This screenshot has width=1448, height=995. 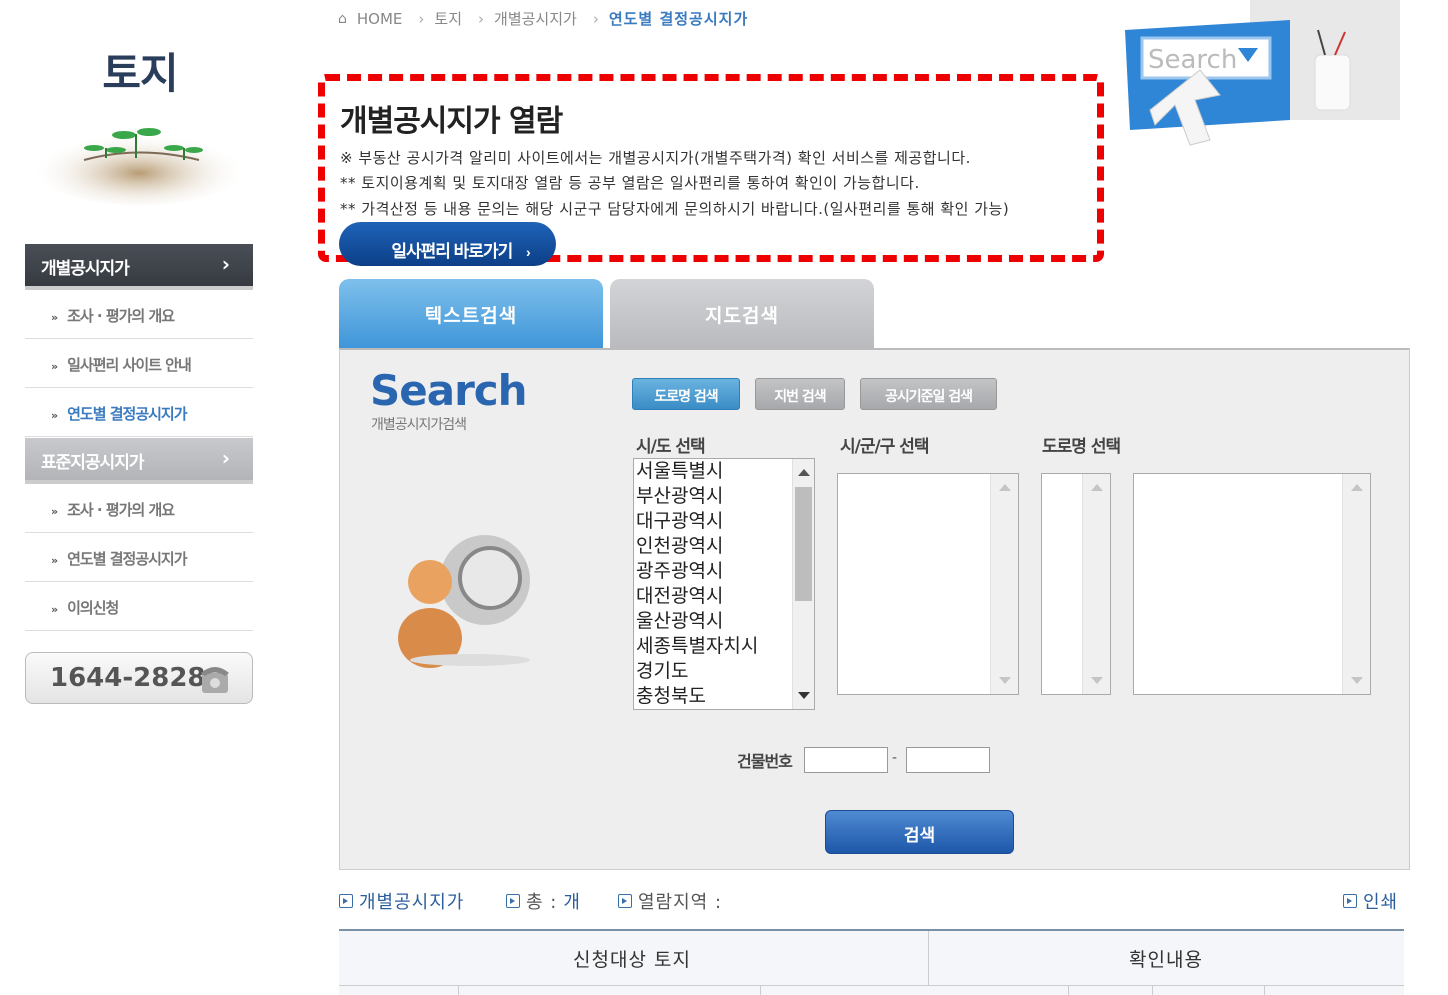 I want to click on sidebar-item-ilsa-guide: » 일사편리 사이트 안내, so click(x=139, y=363).